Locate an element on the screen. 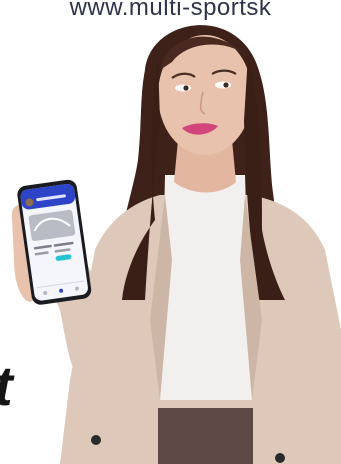 This screenshot has height=464, width=341. blazer-button-right is located at coordinates (280, 458).